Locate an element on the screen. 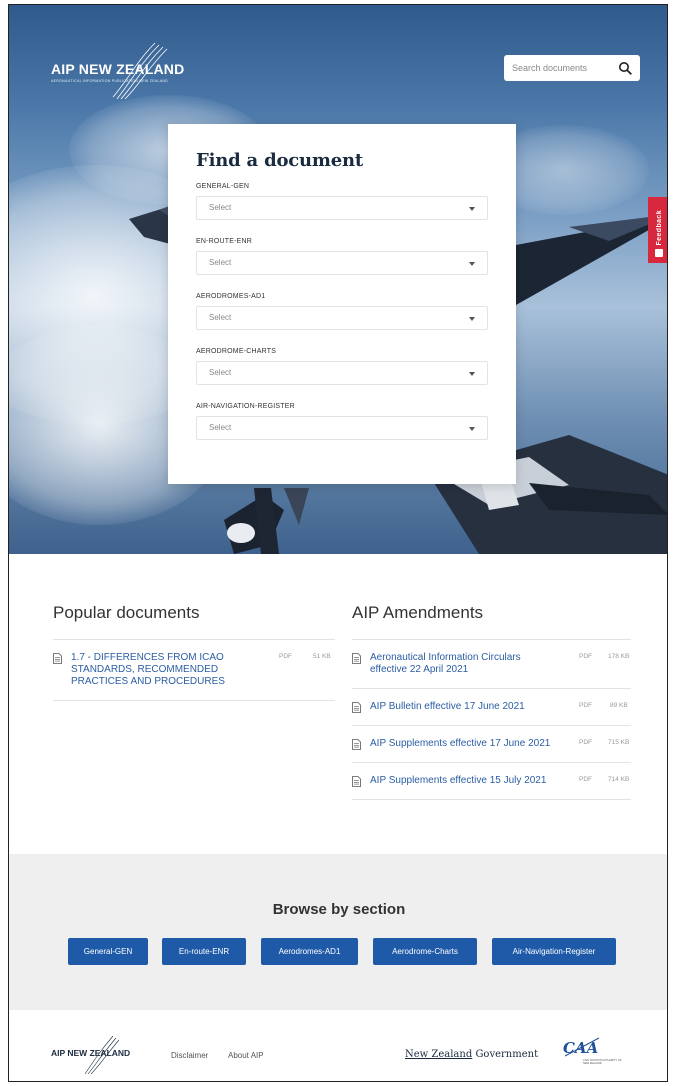 The height and width of the screenshot is (1086, 675). aip-amendments-title: AIP Amendments is located at coordinates (418, 612).